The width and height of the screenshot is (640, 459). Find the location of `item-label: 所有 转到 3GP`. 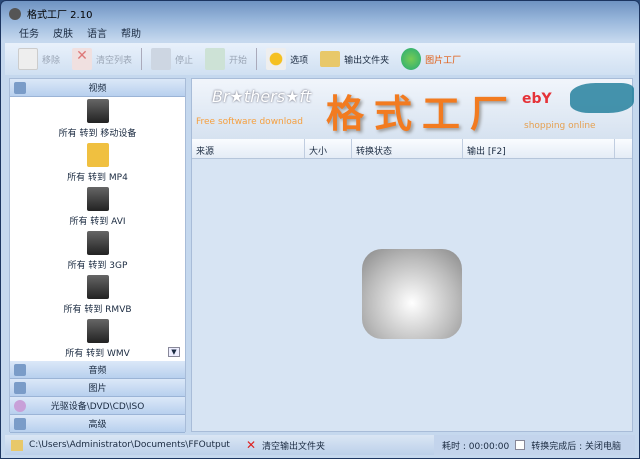

item-label: 所有 转到 3GP is located at coordinates (97, 266).